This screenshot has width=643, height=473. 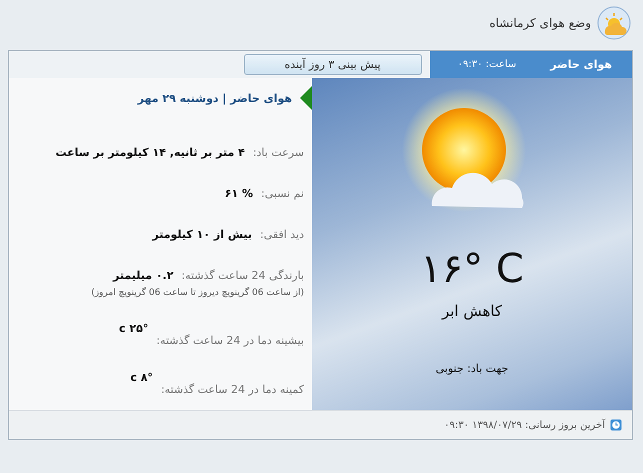 What do you see at coordinates (487, 64) in the screenshot?
I see `time-label: ساعت: ۰۹:۳۰` at bounding box center [487, 64].